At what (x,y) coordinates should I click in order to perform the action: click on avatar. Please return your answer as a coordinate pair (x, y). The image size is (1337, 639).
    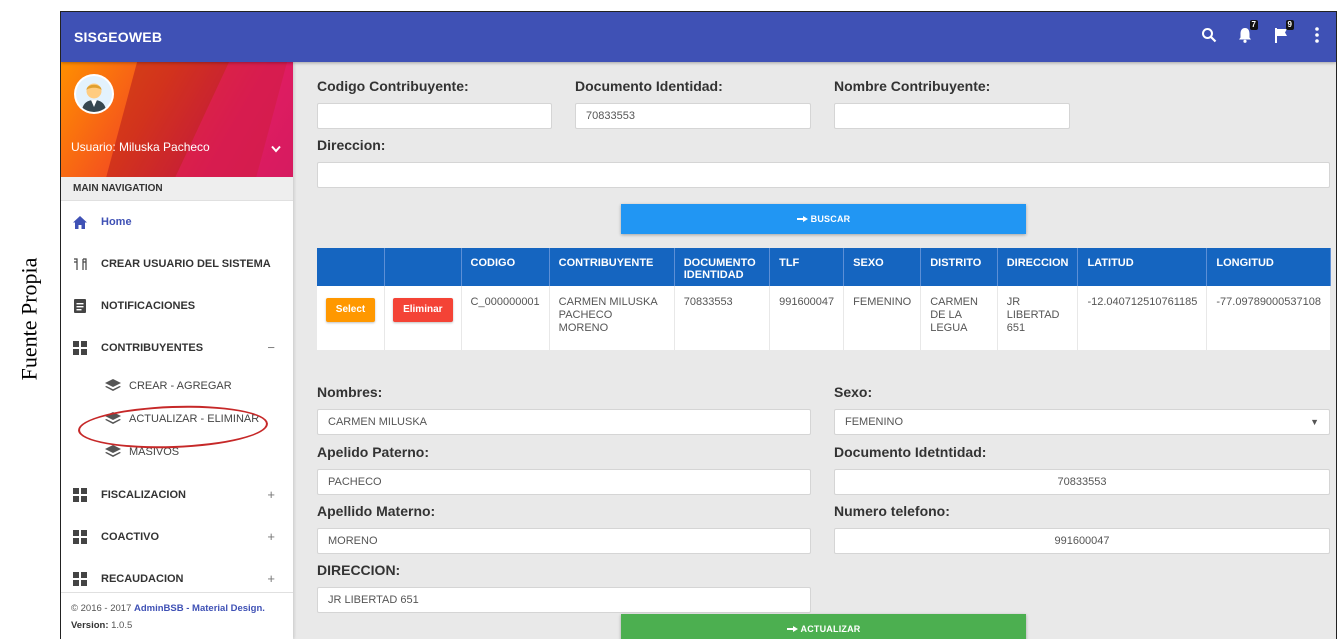
    Looking at the image, I should click on (94, 94).